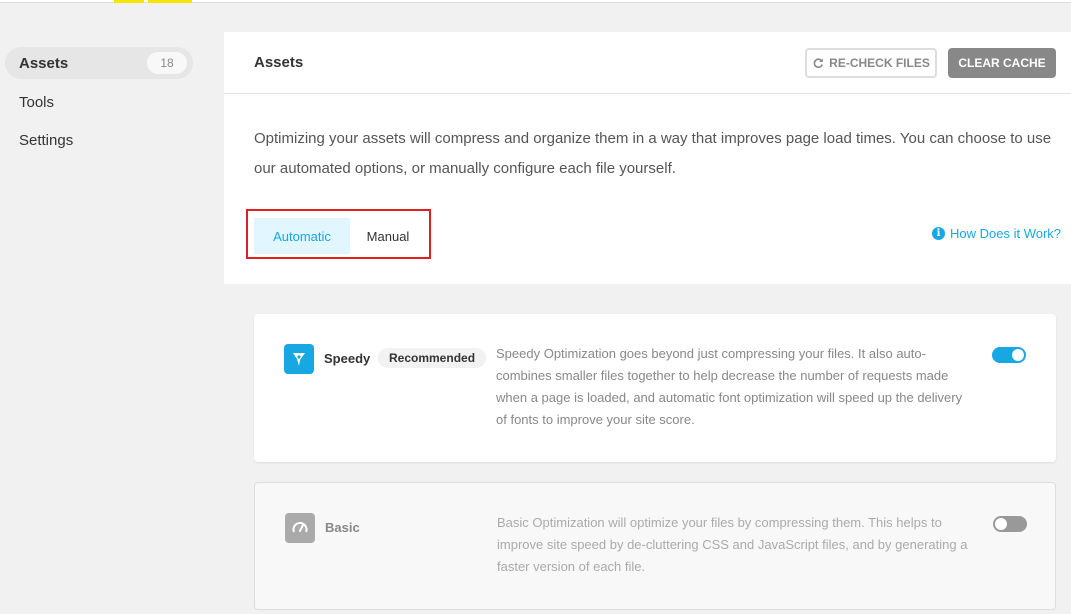 The height and width of the screenshot is (614, 1071). I want to click on sidebar-item-tools: Tools, so click(99, 102).